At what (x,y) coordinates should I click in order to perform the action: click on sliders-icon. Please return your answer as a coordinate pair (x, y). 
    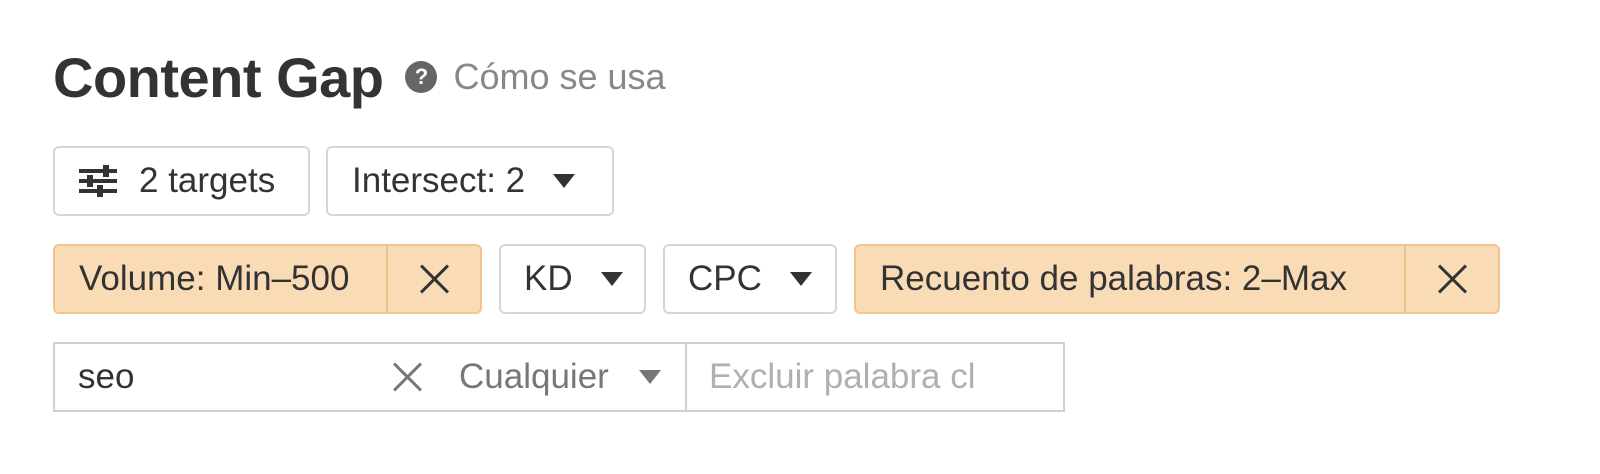
    Looking at the image, I should click on (98, 181).